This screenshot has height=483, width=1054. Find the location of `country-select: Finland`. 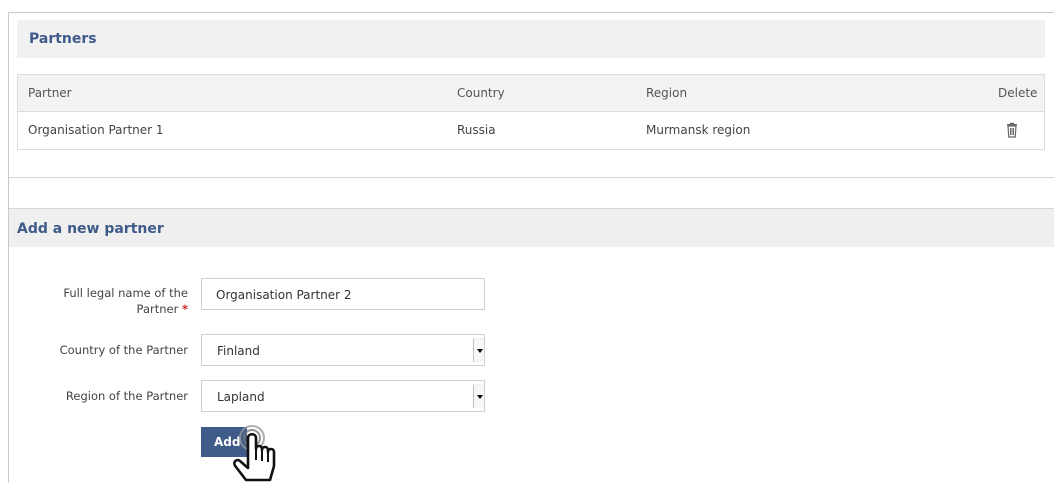

country-select: Finland is located at coordinates (343, 350).